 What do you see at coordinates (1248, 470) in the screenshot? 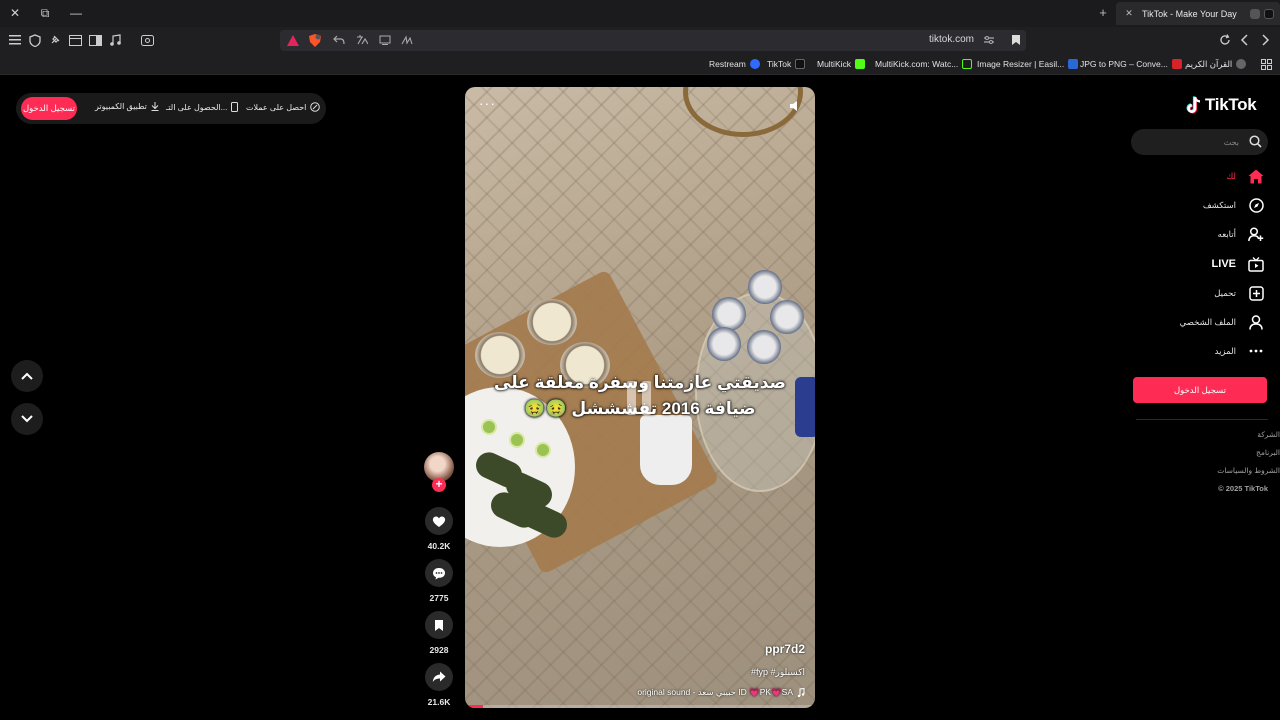
I see `footer-terms-link: الشروط والسياسات` at bounding box center [1248, 470].